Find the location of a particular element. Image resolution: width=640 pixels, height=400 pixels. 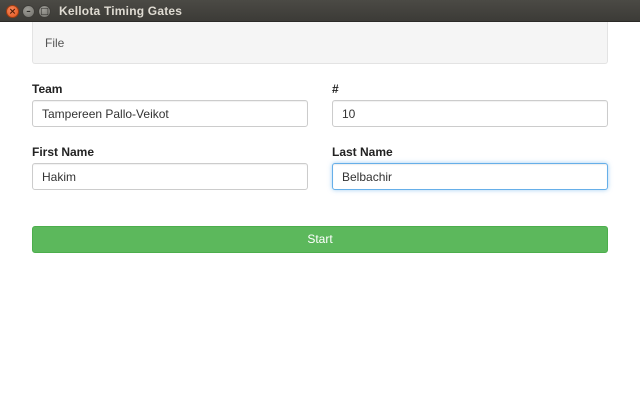

first-name-input is located at coordinates (170, 176).